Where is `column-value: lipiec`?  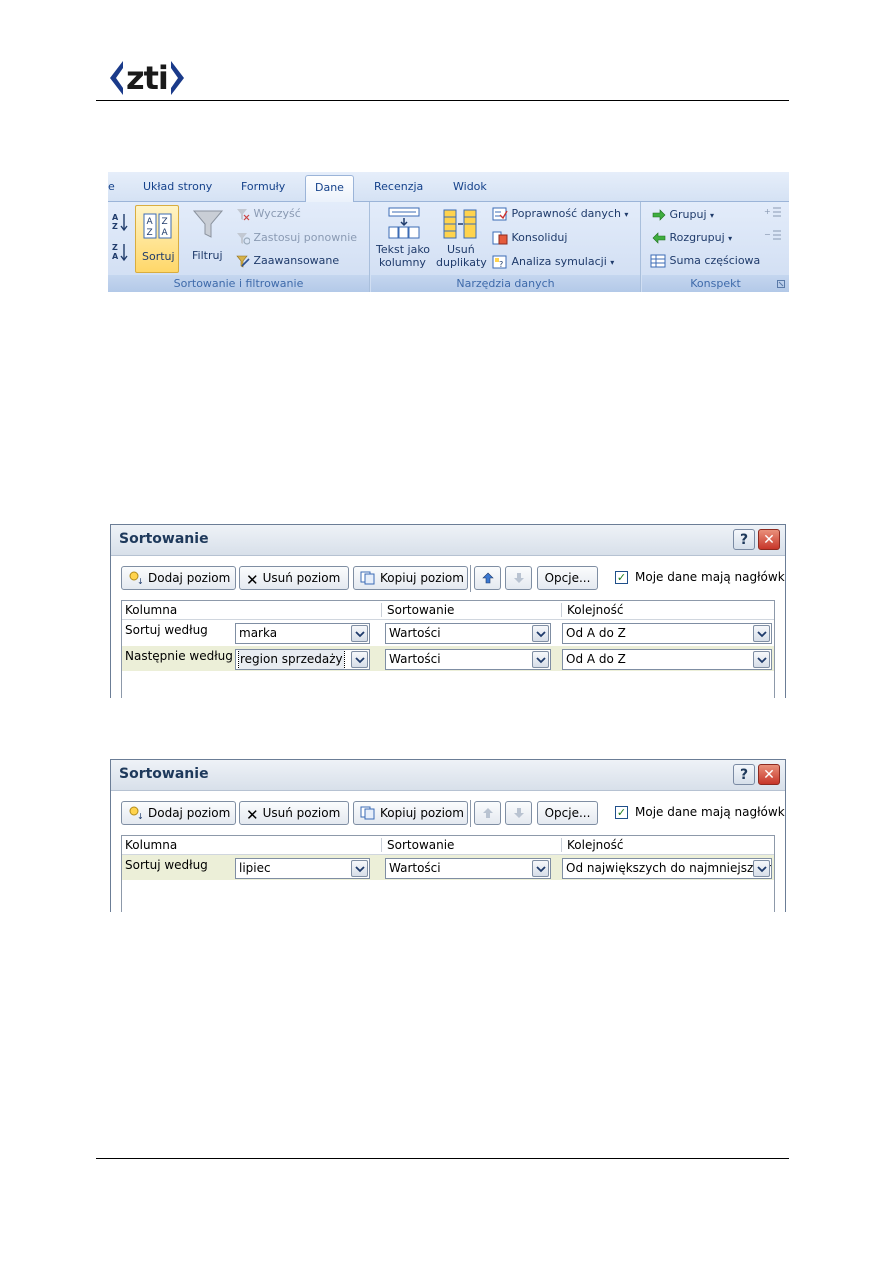
column-value: lipiec is located at coordinates (255, 868).